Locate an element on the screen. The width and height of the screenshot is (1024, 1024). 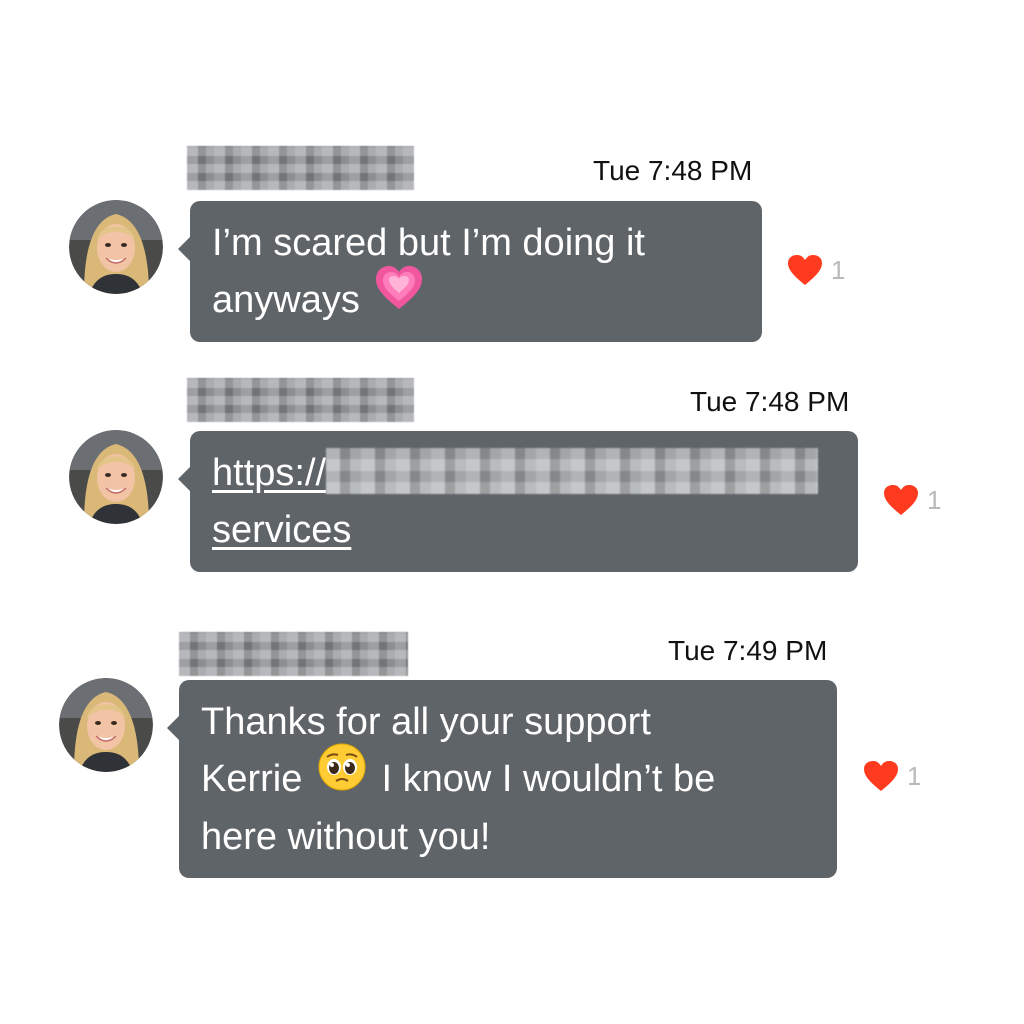
message-text-line: anyways is located at coordinates (286, 300).